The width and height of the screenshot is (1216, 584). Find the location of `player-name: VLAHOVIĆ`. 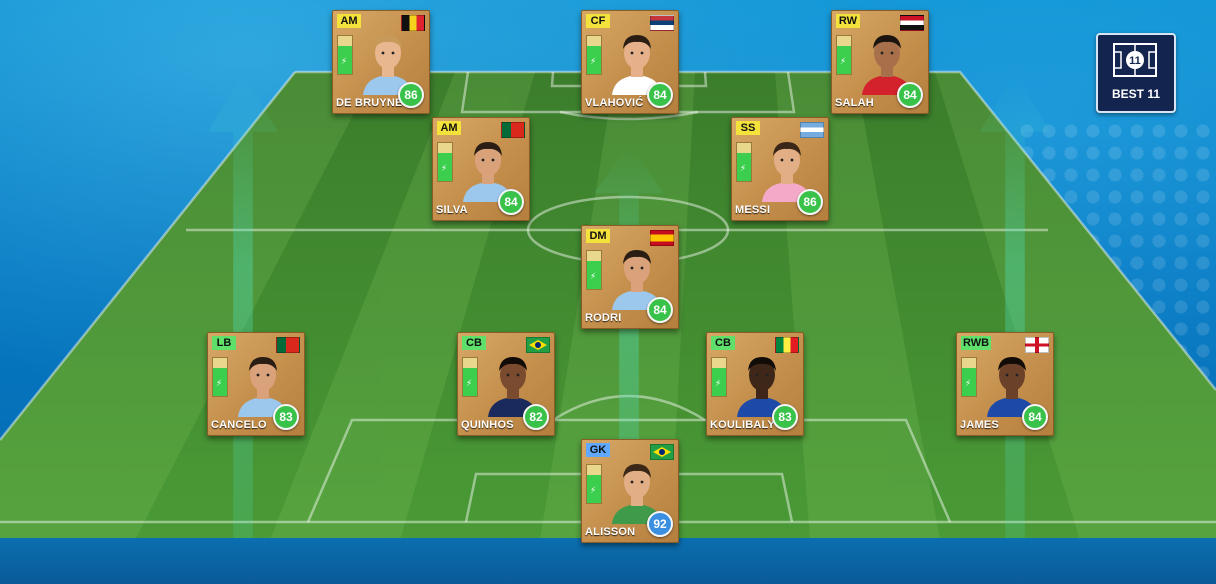

player-name: VLAHOVIĆ is located at coordinates (614, 103).